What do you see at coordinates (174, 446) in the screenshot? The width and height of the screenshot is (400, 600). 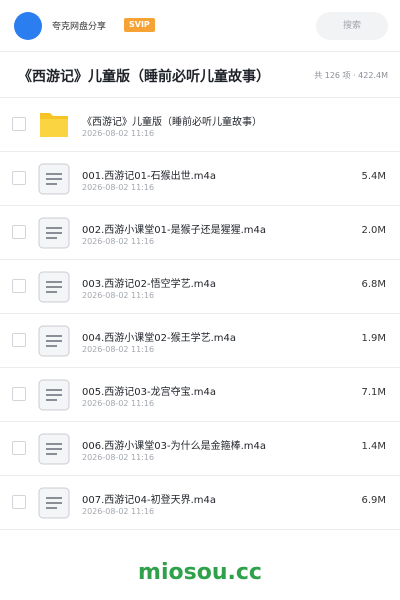 I see `file-name: 006.西游小课堂03-为什么是金箍棒.m4a` at bounding box center [174, 446].